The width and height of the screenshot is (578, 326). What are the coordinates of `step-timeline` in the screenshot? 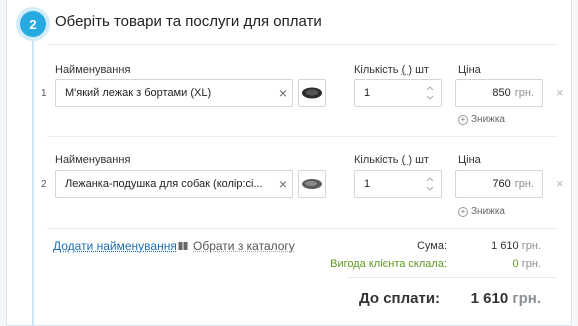 It's located at (33, 181).